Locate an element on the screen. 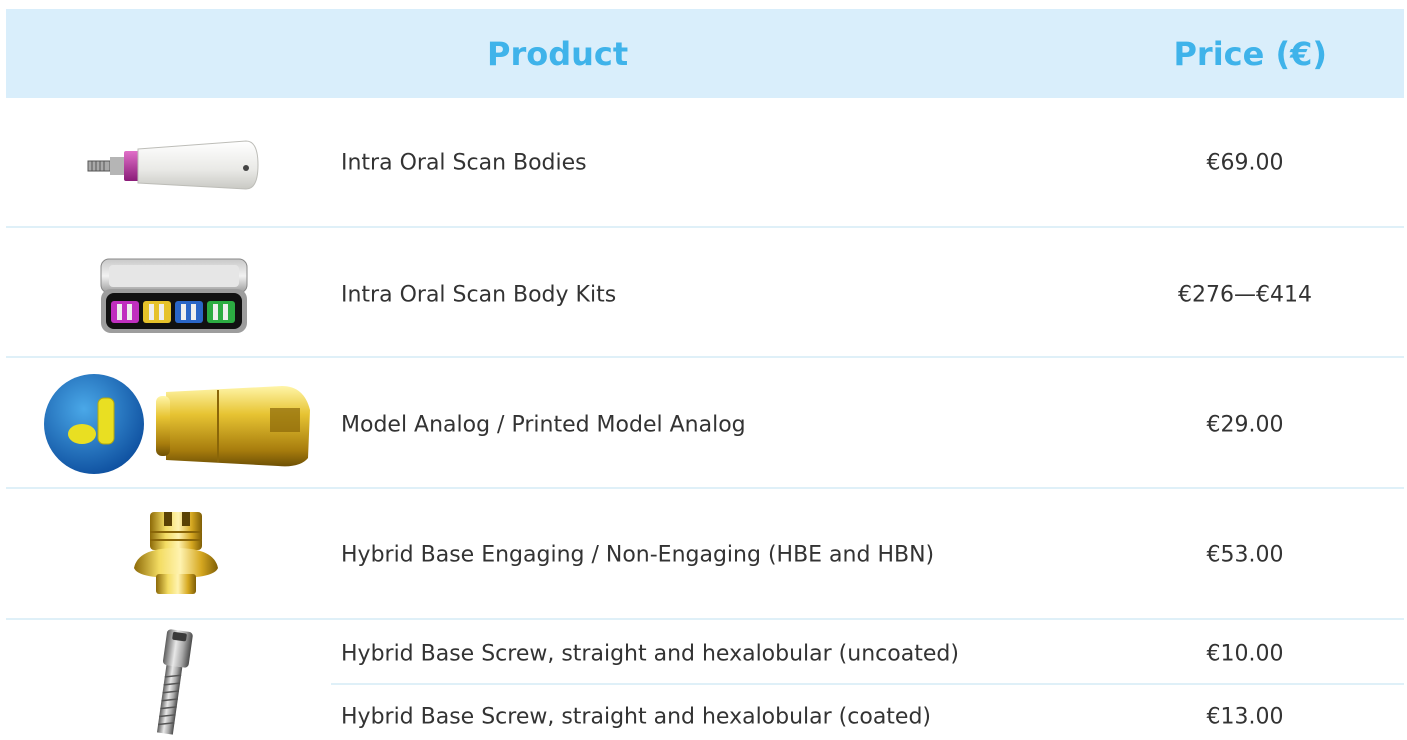 The width and height of the screenshot is (1407, 740). product-price: €276—€414 is located at coordinates (1245, 295).